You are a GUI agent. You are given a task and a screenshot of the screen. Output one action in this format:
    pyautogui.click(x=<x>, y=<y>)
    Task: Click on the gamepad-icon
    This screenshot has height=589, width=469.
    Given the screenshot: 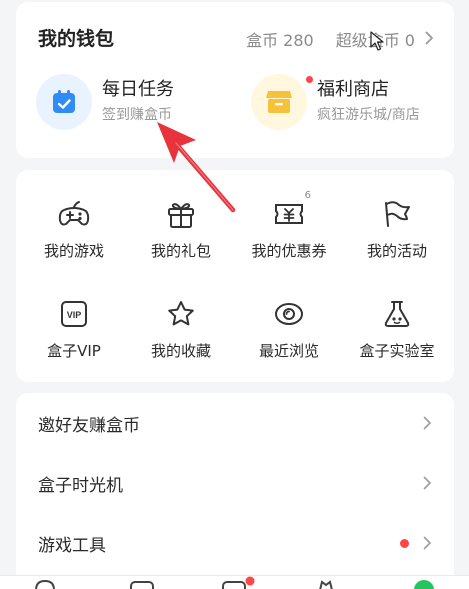 What is the action you would take?
    pyautogui.click(x=74, y=214)
    